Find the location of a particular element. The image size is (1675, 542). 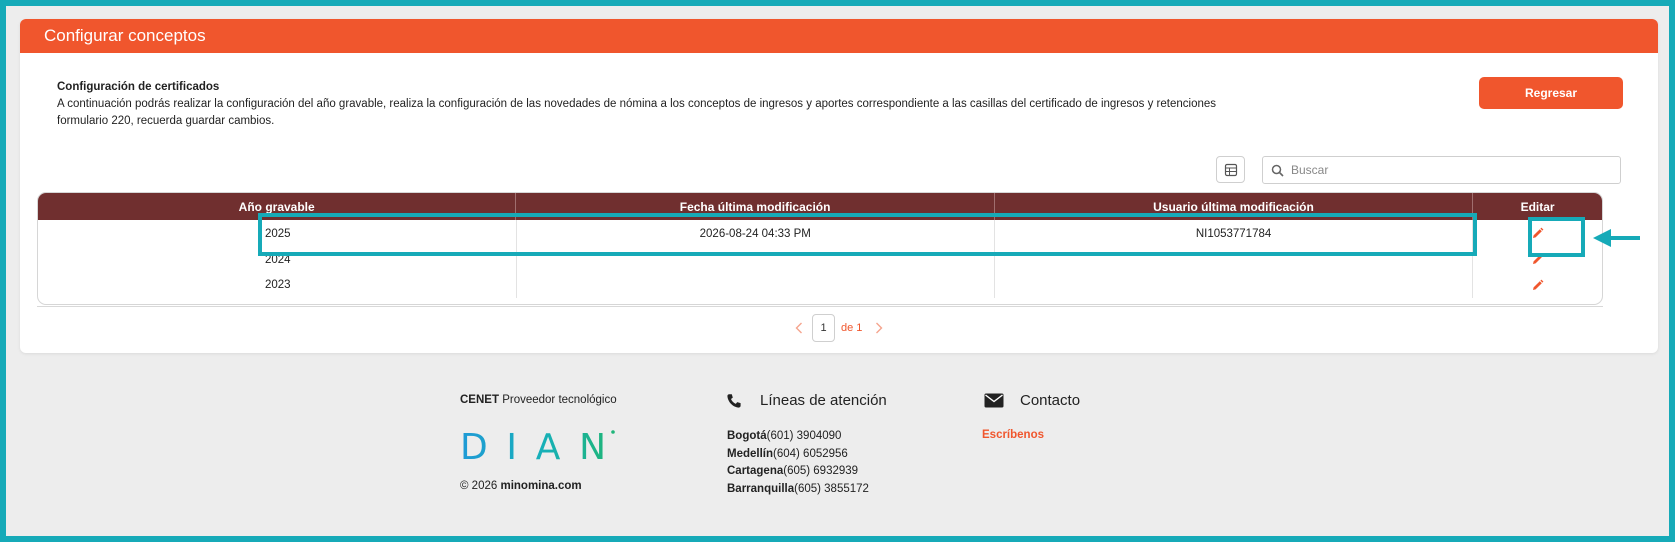

table-row: 2023 is located at coordinates (820, 285).